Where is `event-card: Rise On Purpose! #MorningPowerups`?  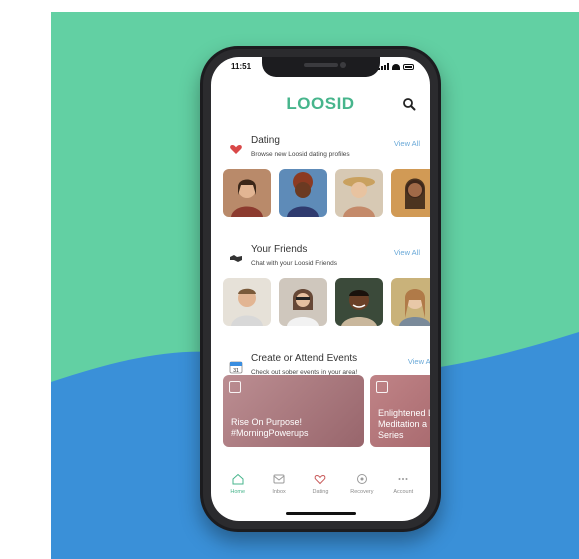 event-card: Rise On Purpose! #MorningPowerups is located at coordinates (293, 411).